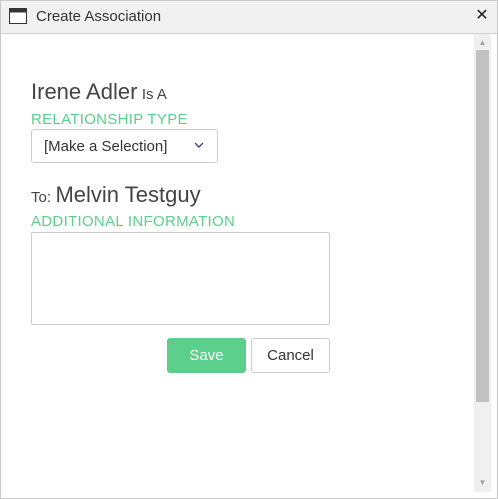 The width and height of the screenshot is (498, 499). Describe the element at coordinates (180, 278) in the screenshot. I see `additional-information-input` at that location.